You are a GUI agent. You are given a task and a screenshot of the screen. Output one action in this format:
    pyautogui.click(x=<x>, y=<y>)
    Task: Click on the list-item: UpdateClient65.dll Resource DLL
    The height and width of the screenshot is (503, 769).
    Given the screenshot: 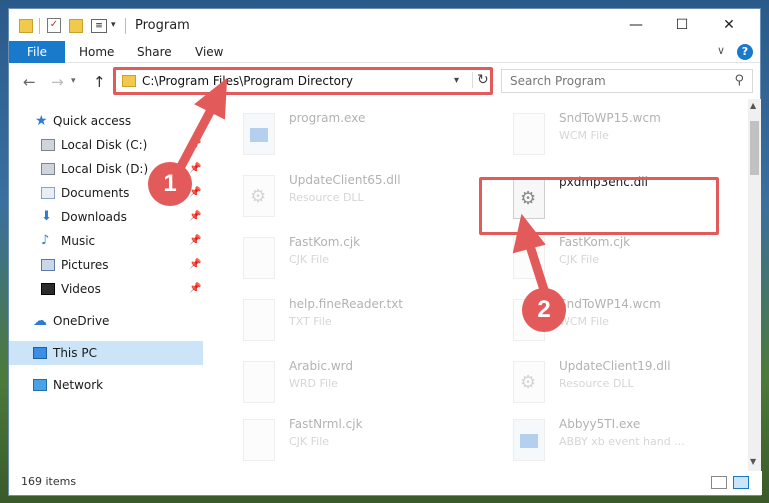 What is the action you would take?
    pyautogui.click(x=329, y=197)
    